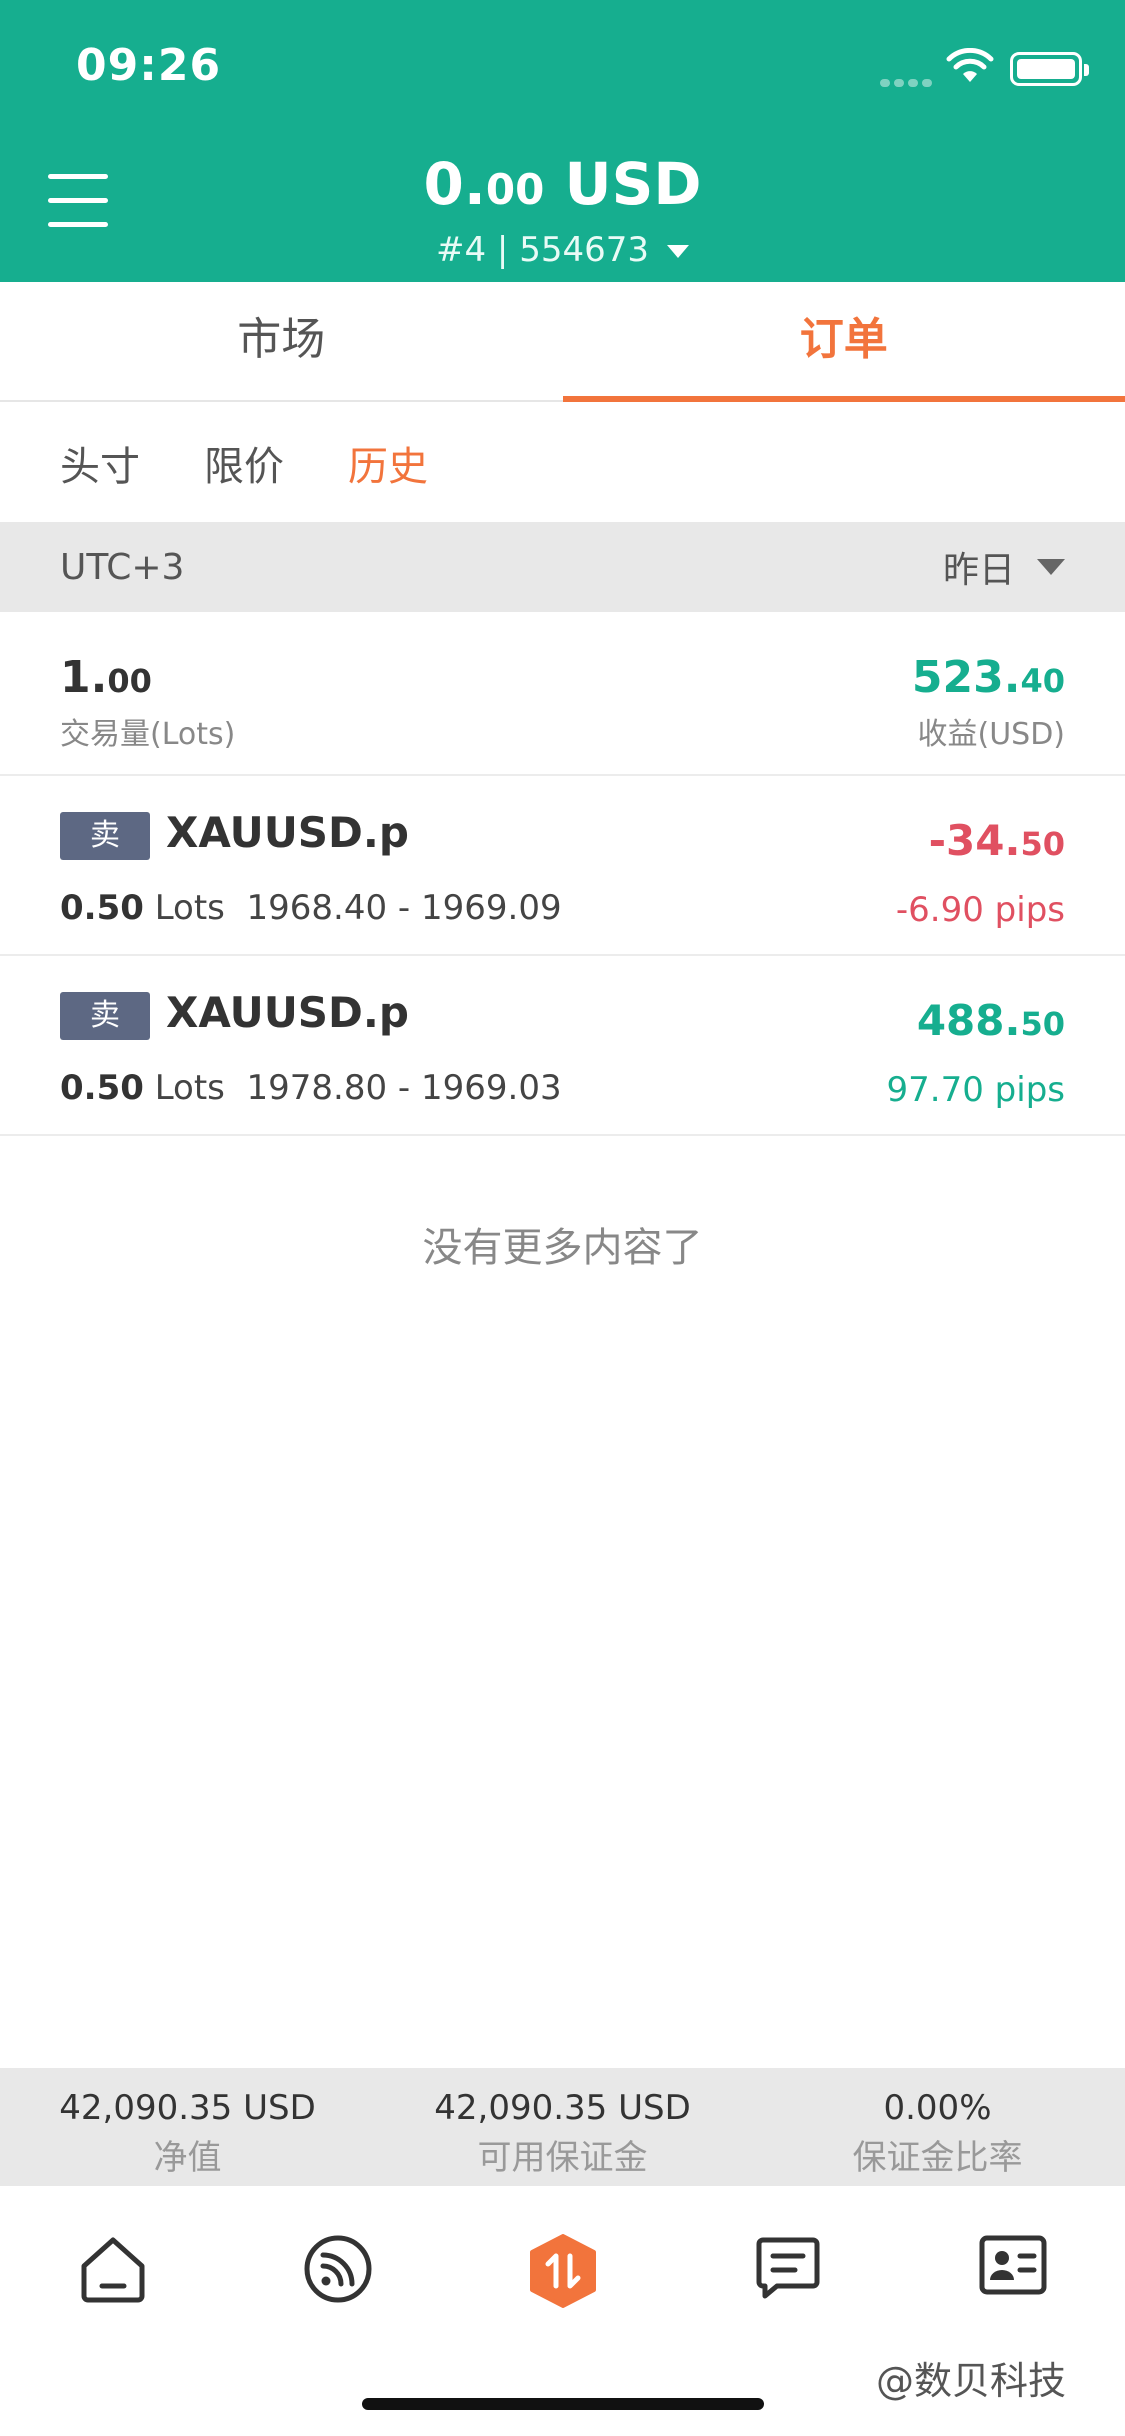 The height and width of the screenshot is (2436, 1125). Describe the element at coordinates (404, 908) in the screenshot. I see `order-price-range: 1968.40 - 1969.09` at that location.